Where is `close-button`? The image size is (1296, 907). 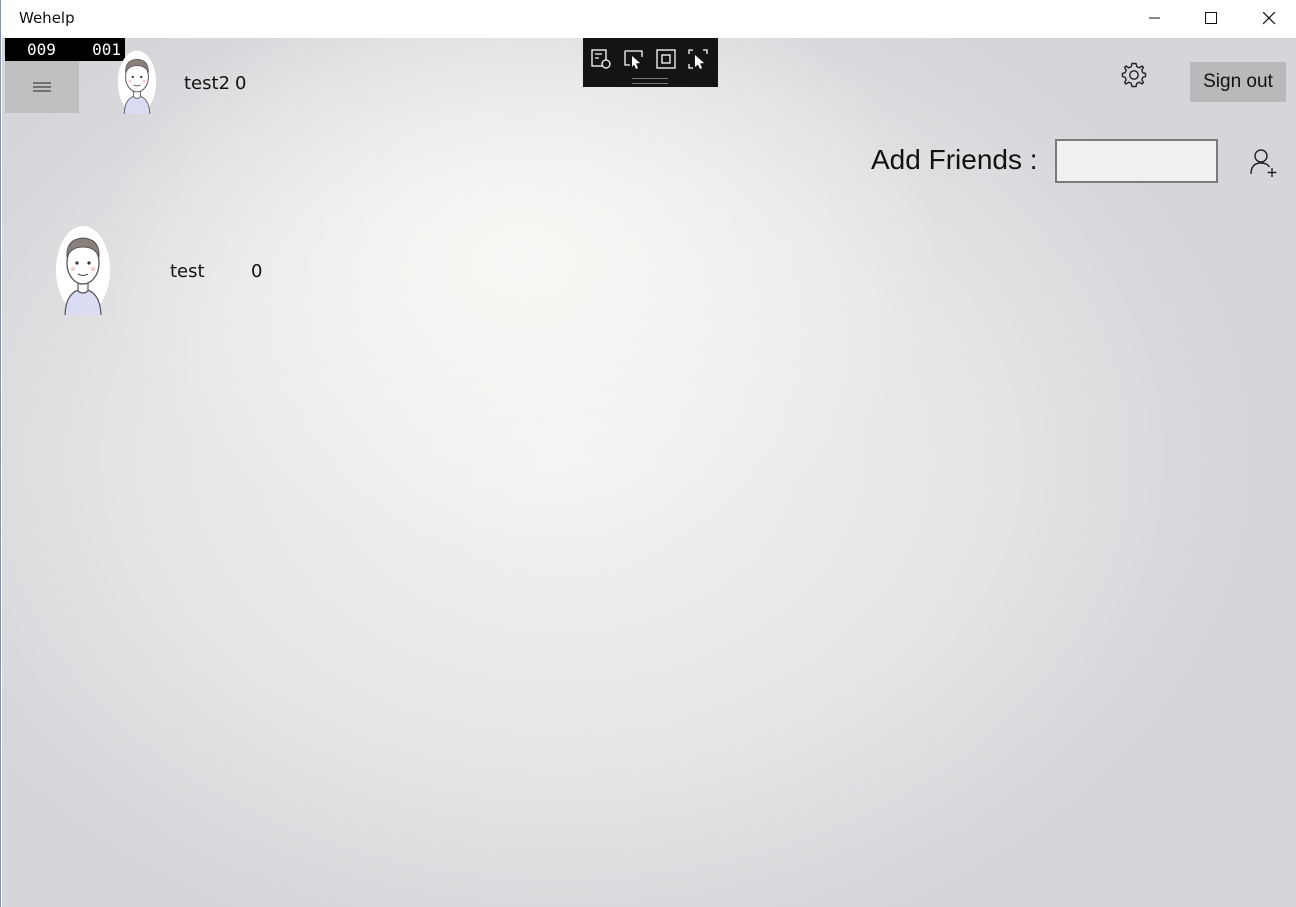
close-button is located at coordinates (1268, 18).